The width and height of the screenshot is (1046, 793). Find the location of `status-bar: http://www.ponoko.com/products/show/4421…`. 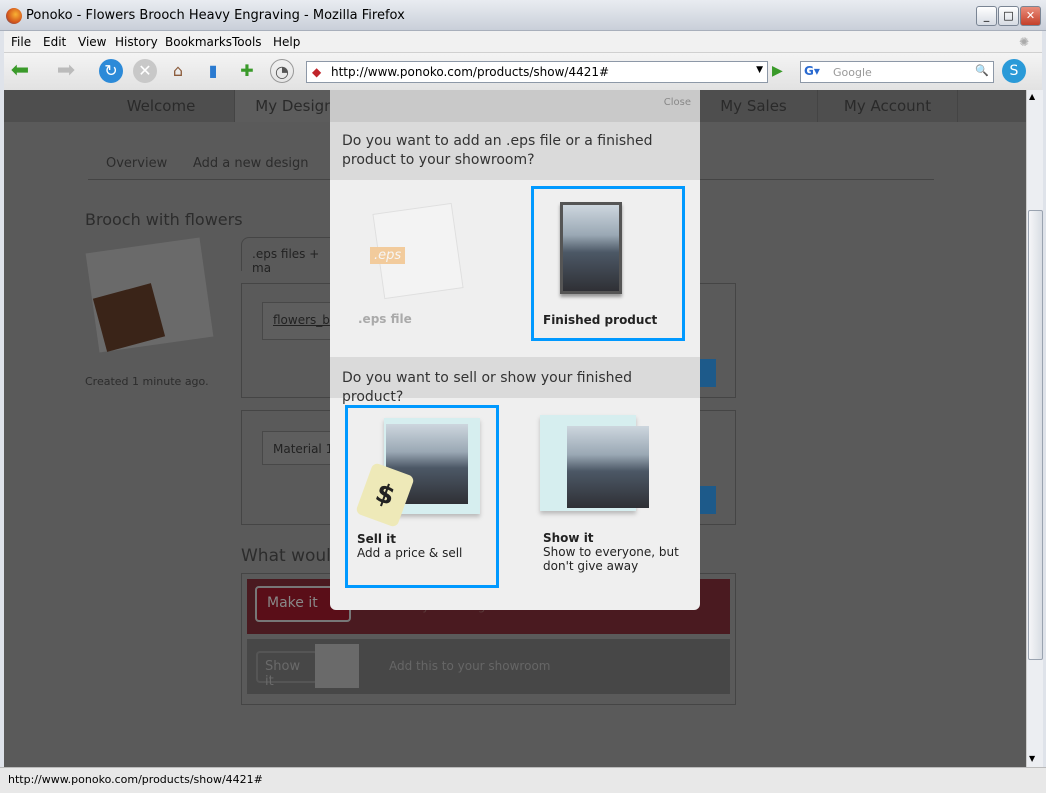

status-bar: http://www.ponoko.com/products/show/4421… is located at coordinates (523, 780).